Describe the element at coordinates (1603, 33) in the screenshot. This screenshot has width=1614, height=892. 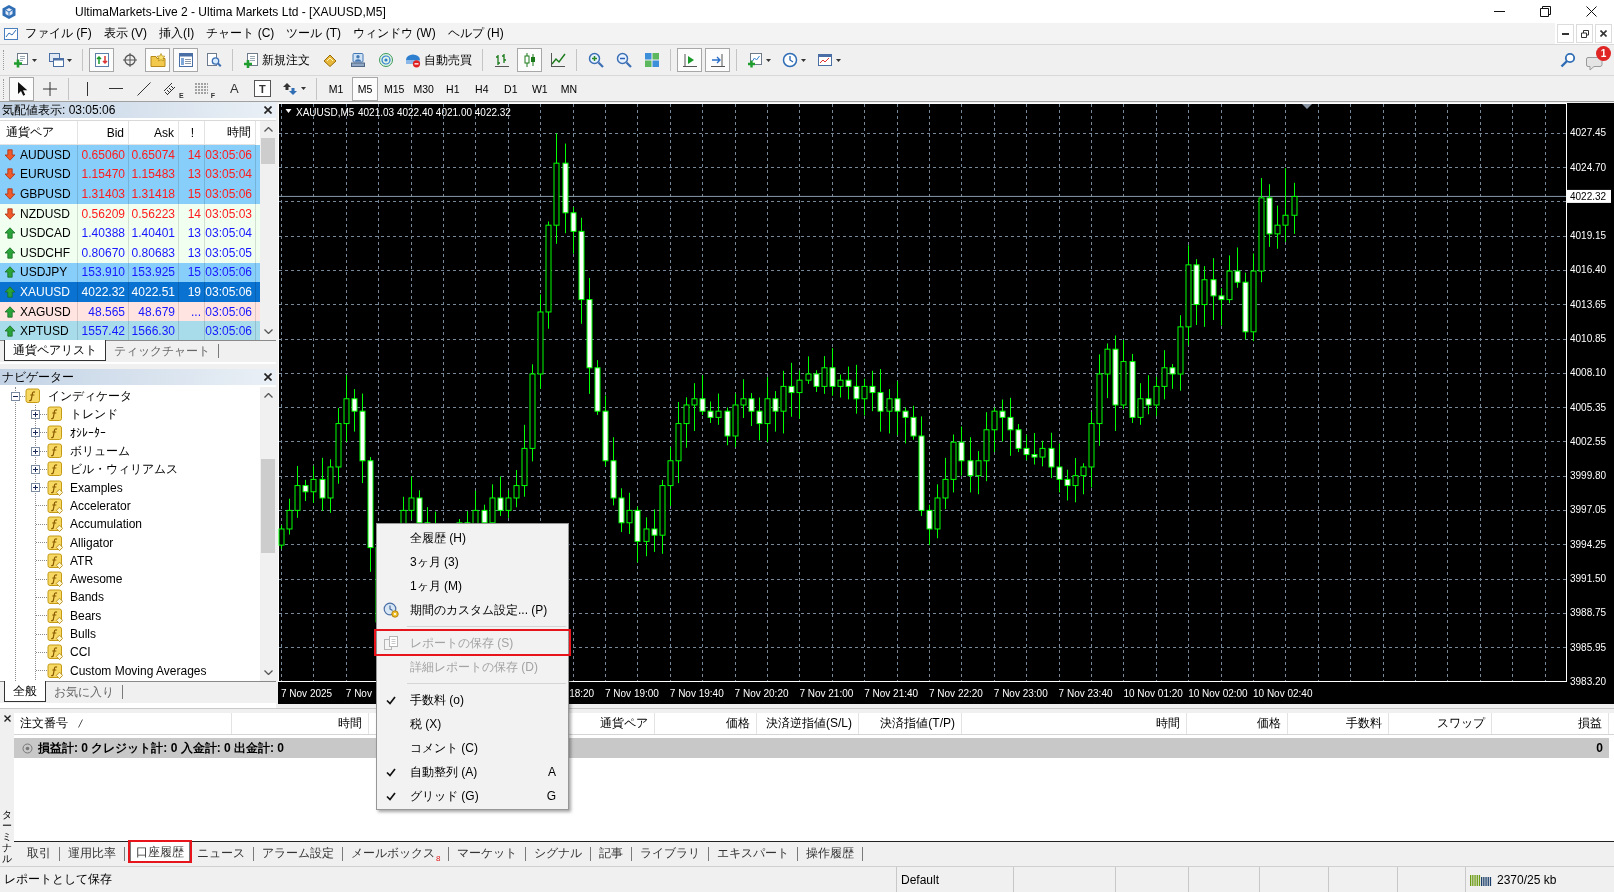
I see `close-button` at that location.